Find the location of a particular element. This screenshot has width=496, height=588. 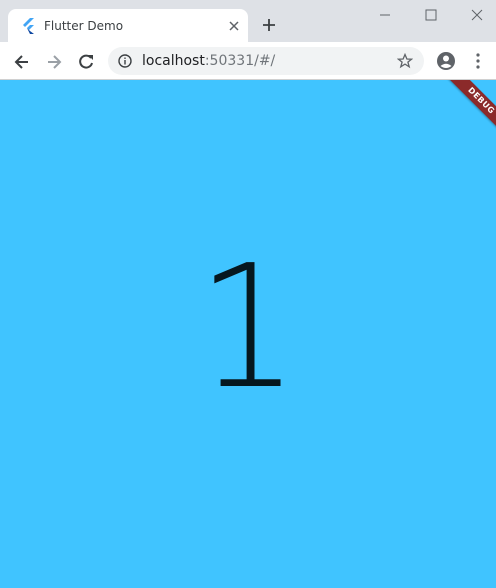

new-tab-button is located at coordinates (269, 25).